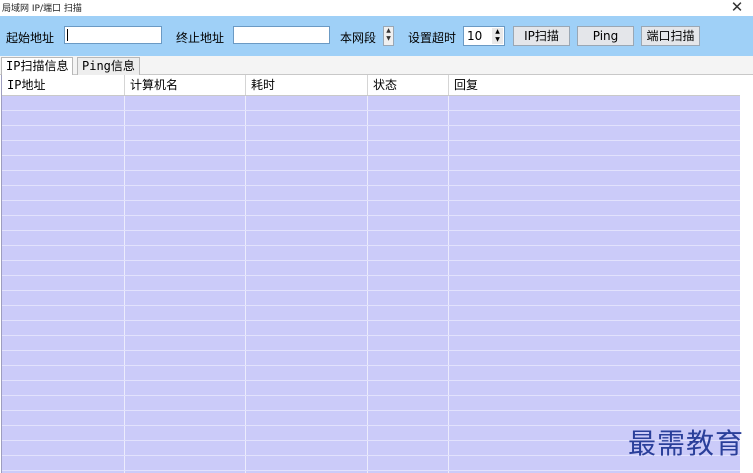 This screenshot has width=753, height=473. Describe the element at coordinates (30, 38) in the screenshot. I see `start-address-label: 起始地址` at that location.